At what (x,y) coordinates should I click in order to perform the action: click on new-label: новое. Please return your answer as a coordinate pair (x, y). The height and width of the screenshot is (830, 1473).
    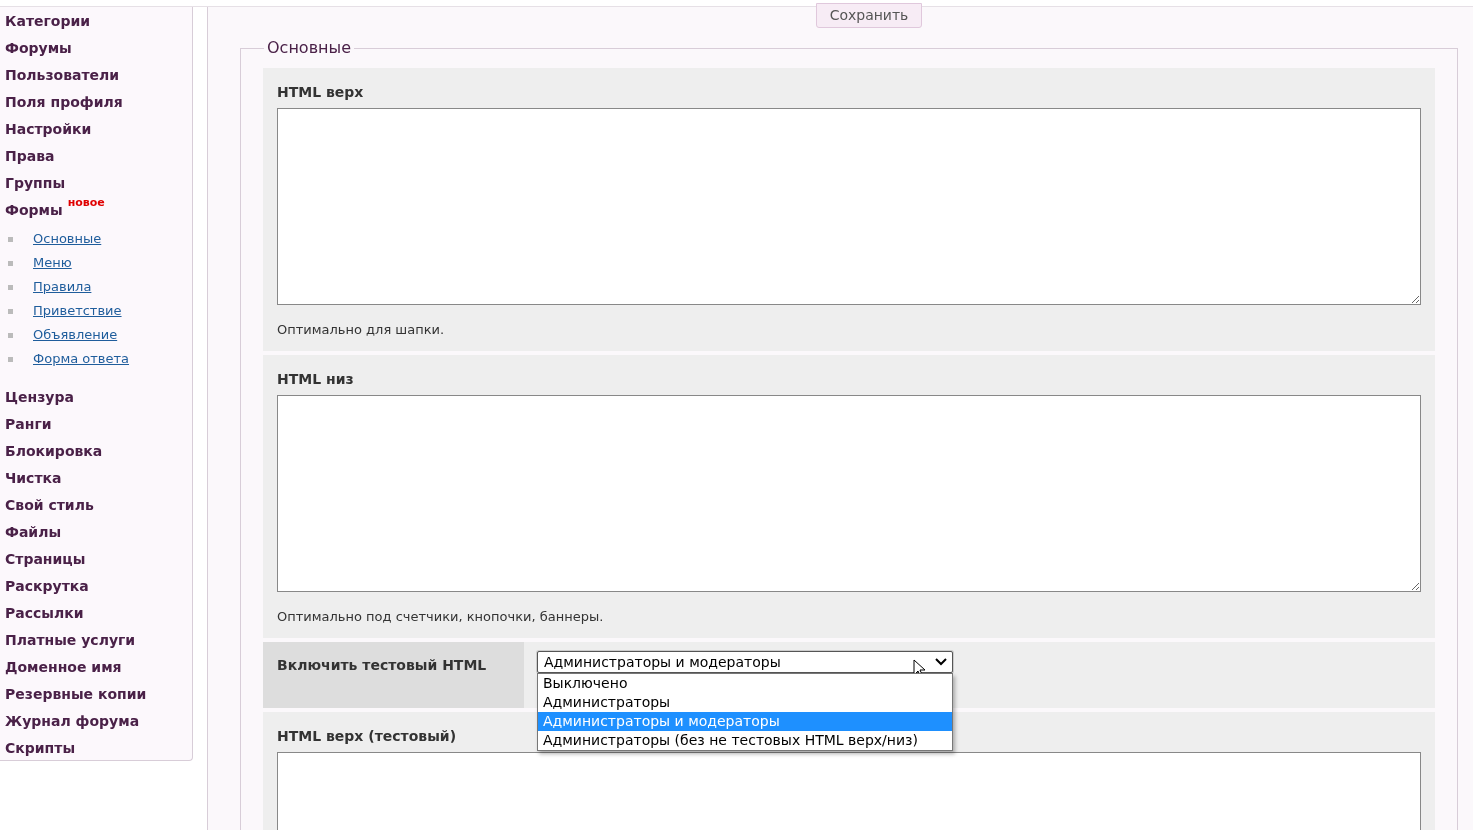
    Looking at the image, I should click on (86, 203).